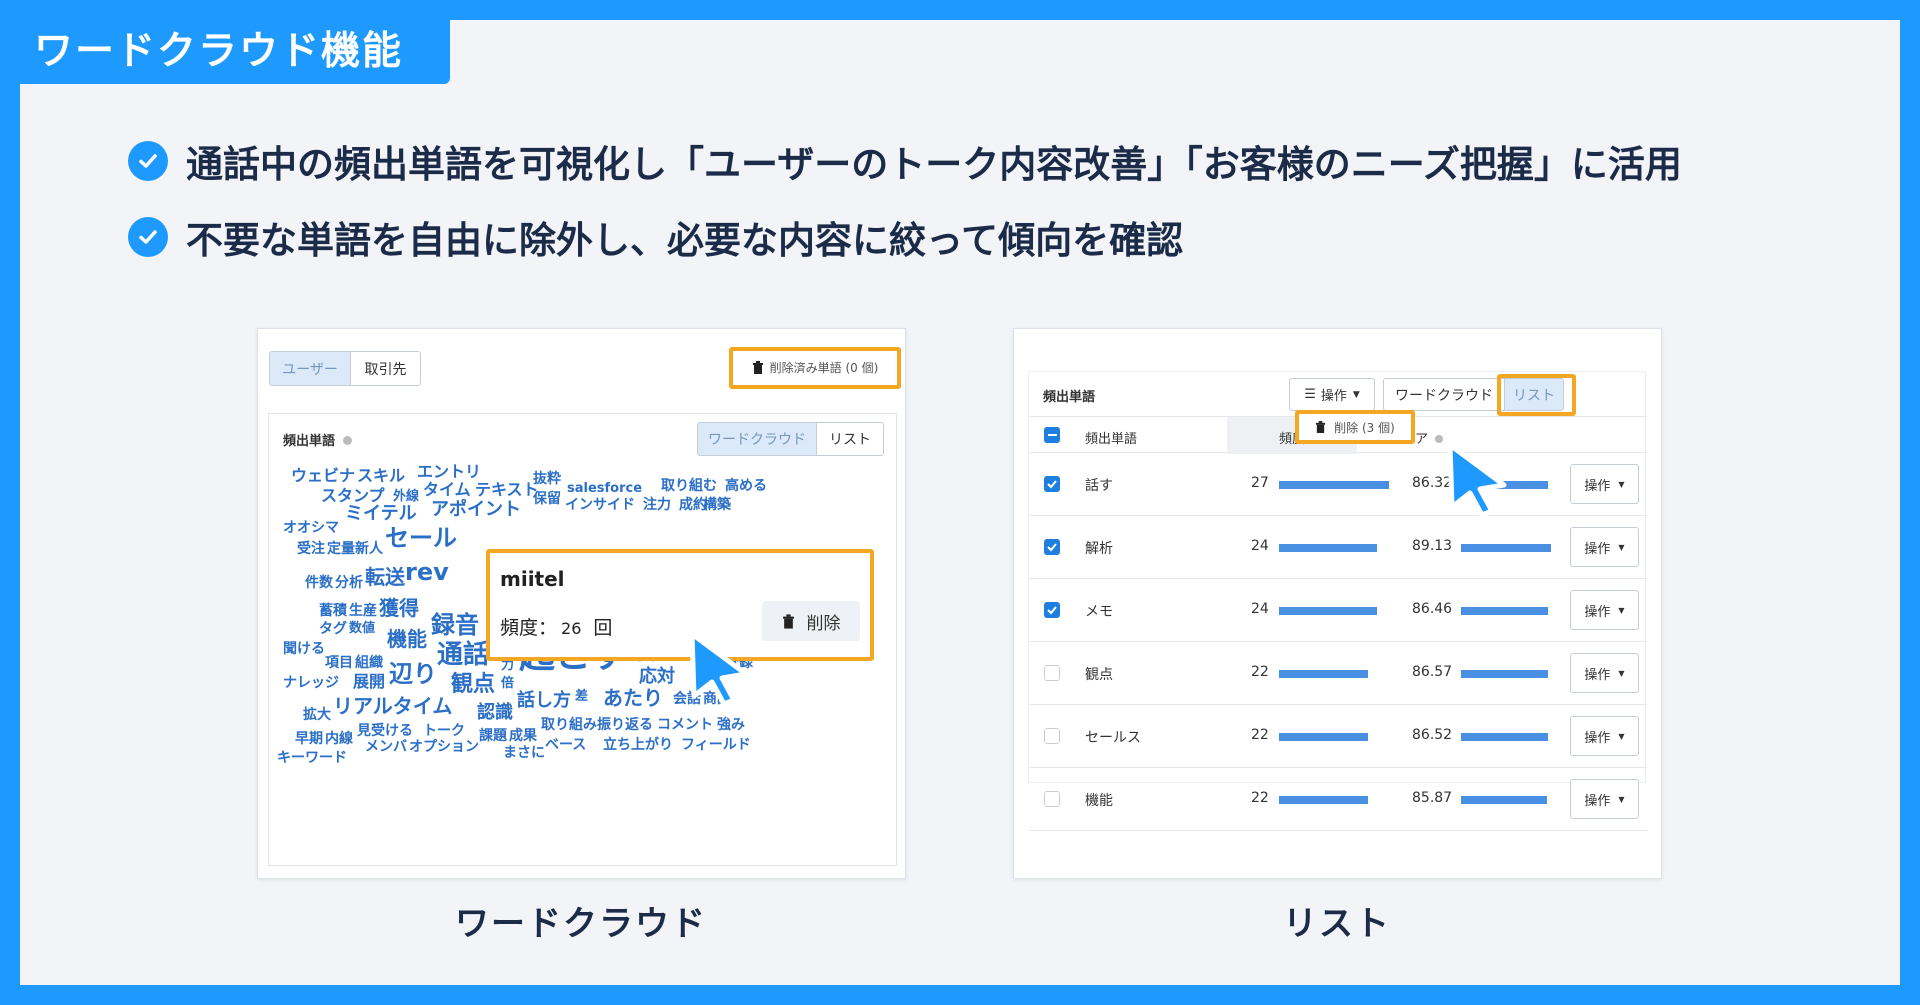 The width and height of the screenshot is (1920, 1005). Describe the element at coordinates (323, 476) in the screenshot. I see `word-cloud-word: ウェビナ` at that location.